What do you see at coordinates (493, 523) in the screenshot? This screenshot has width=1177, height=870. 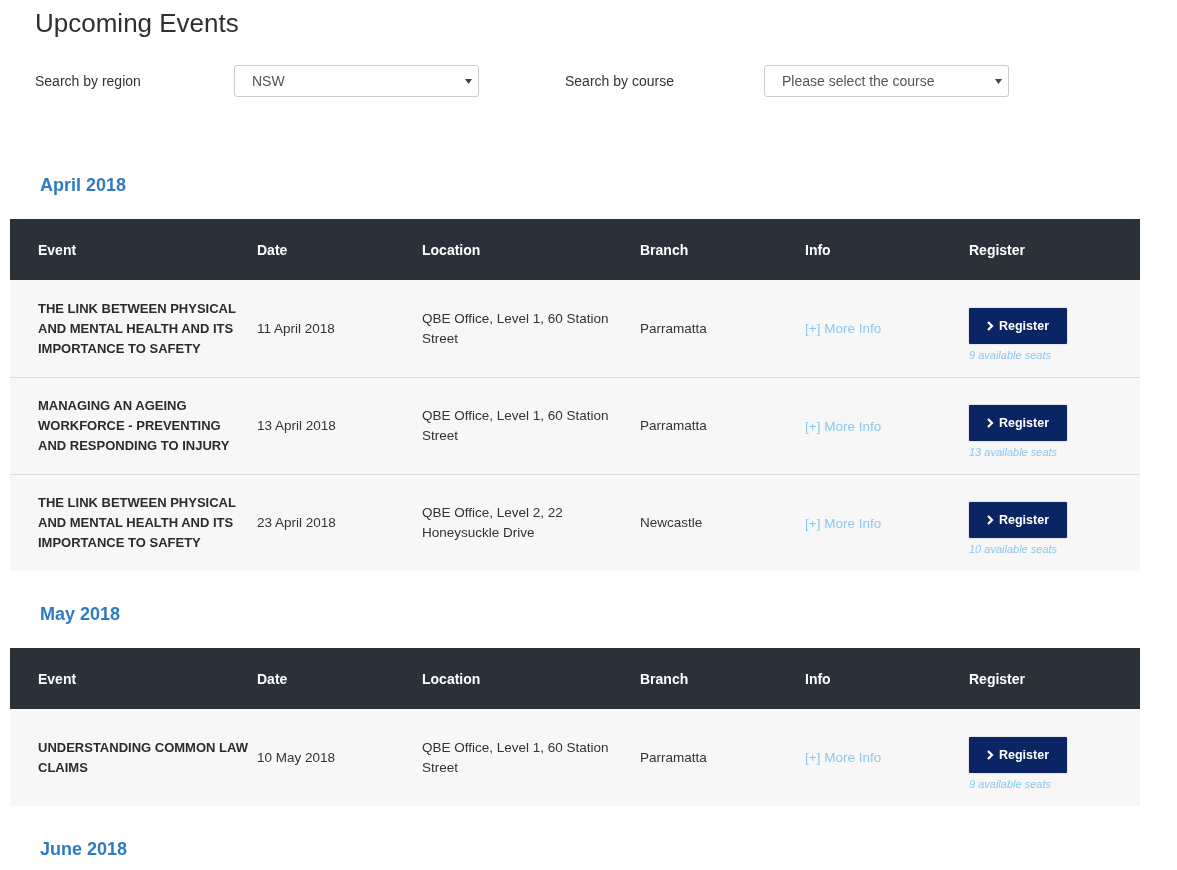 I see `event-location: QBE Office, Level 2, 22 Honeysuckle Drive` at bounding box center [493, 523].